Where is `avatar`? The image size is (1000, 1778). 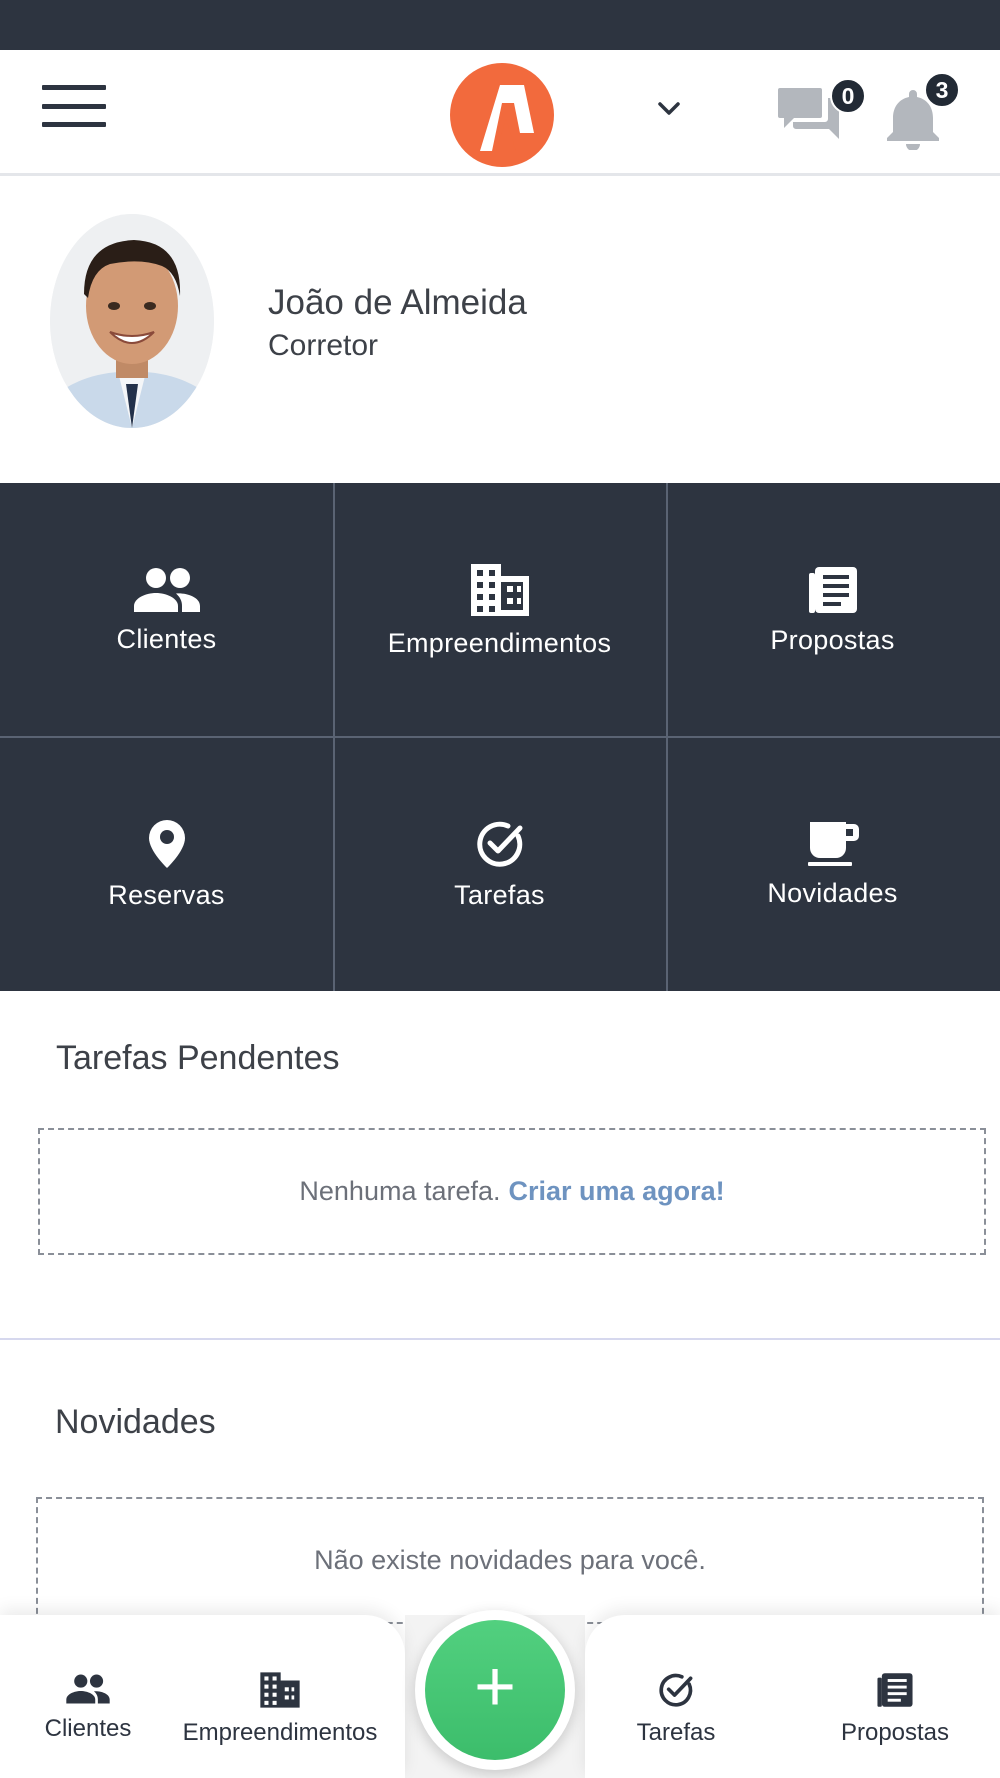 avatar is located at coordinates (132, 321).